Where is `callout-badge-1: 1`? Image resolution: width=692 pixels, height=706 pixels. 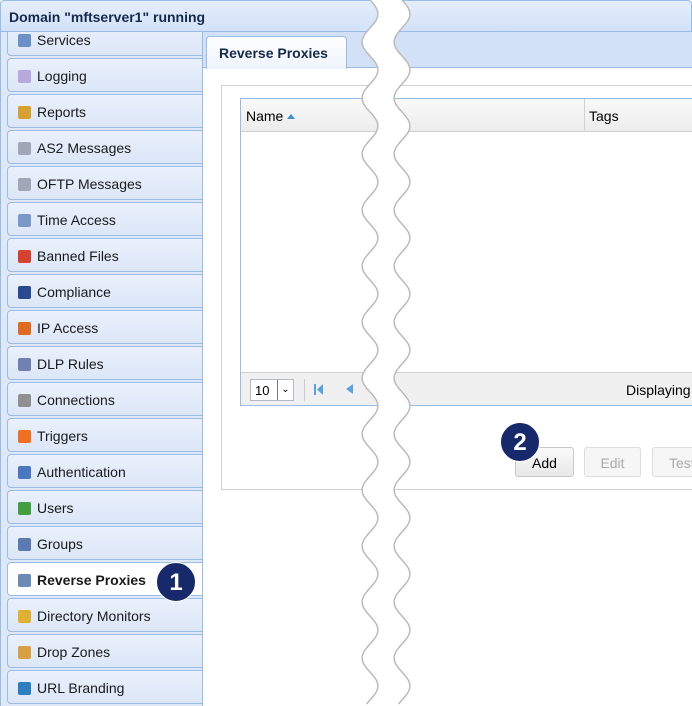
callout-badge-1: 1 is located at coordinates (176, 582).